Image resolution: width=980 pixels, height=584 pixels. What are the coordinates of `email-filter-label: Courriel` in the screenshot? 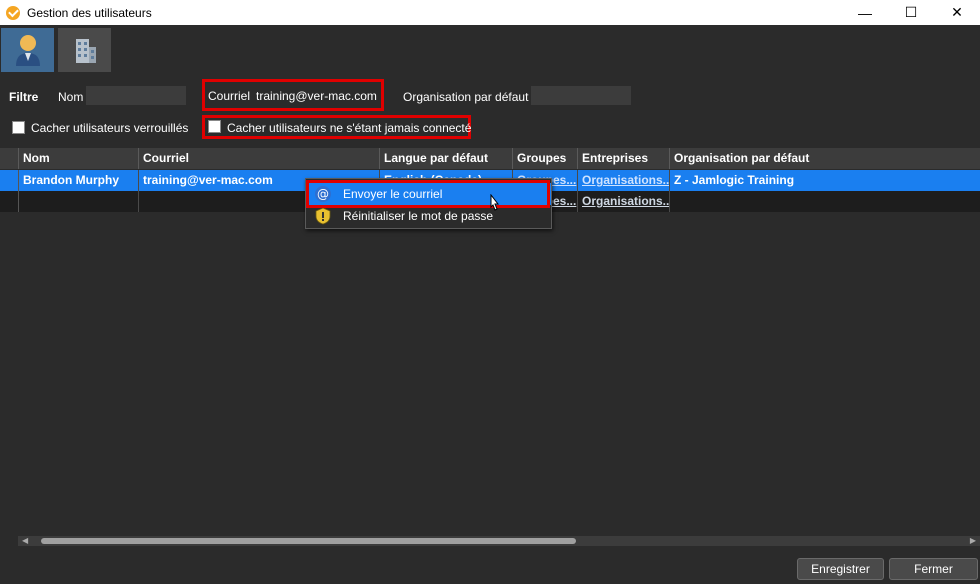 It's located at (229, 96).